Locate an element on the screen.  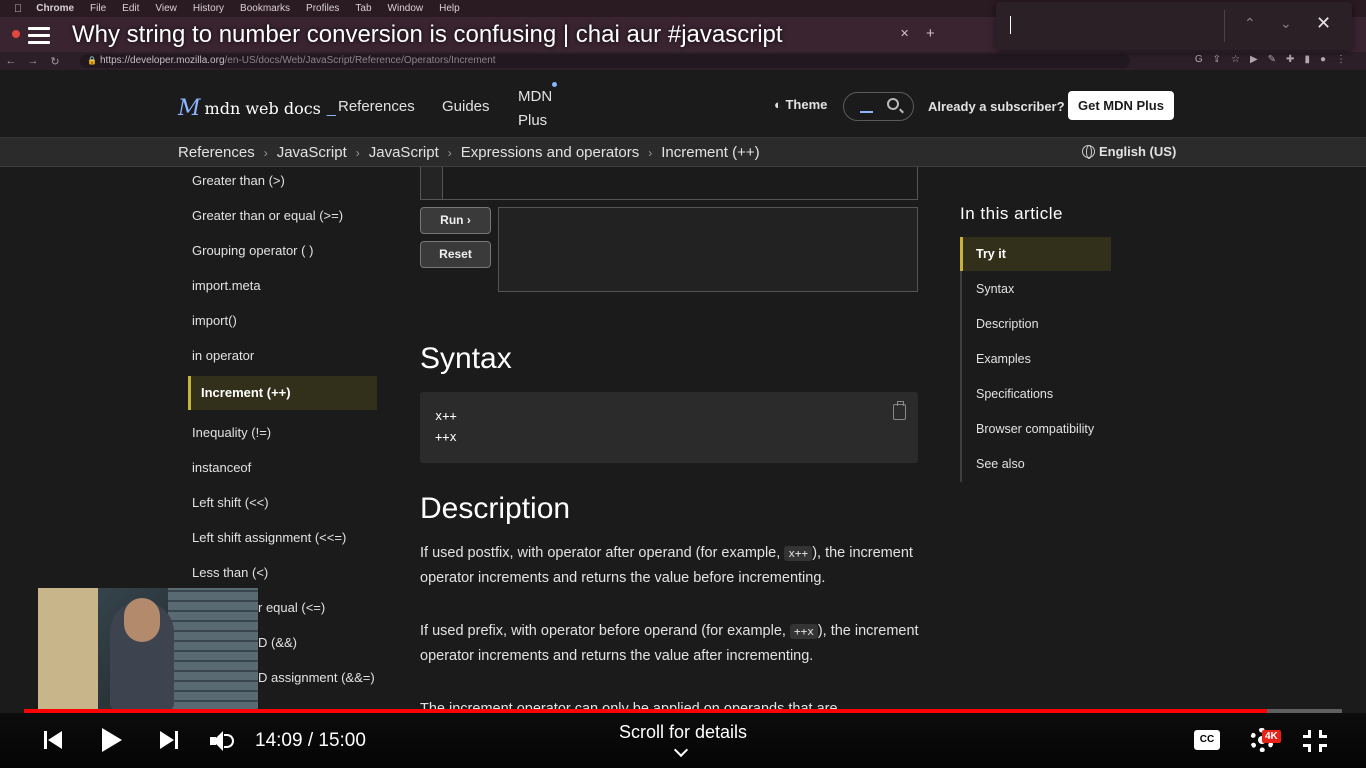
nav-references: References is located at coordinates (376, 106).